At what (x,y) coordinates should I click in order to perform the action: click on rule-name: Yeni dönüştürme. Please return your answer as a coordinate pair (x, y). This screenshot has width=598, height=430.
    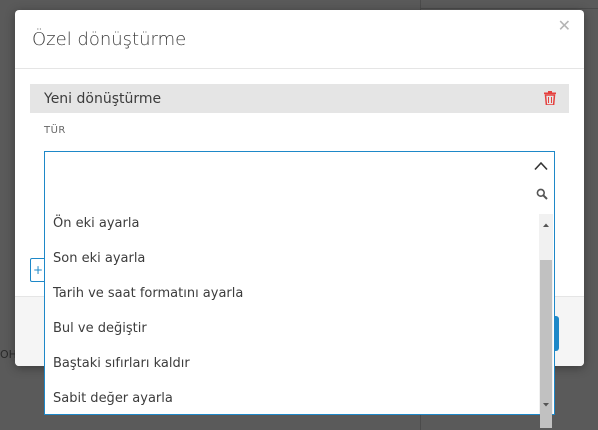
    Looking at the image, I should click on (103, 99).